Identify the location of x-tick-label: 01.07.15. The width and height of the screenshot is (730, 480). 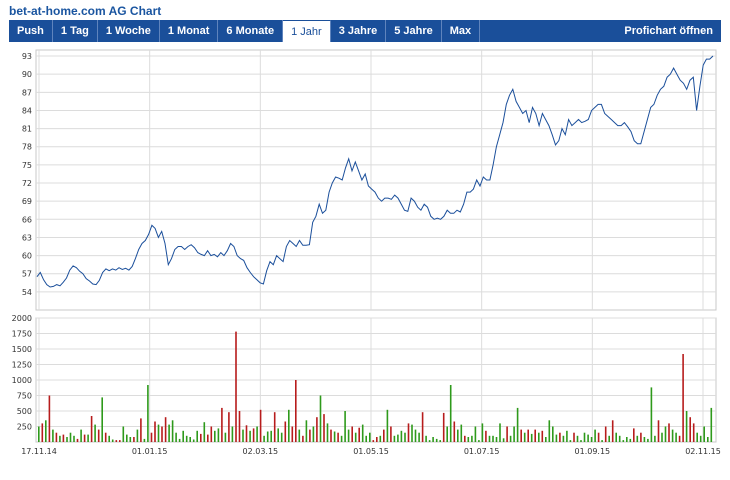
(482, 451).